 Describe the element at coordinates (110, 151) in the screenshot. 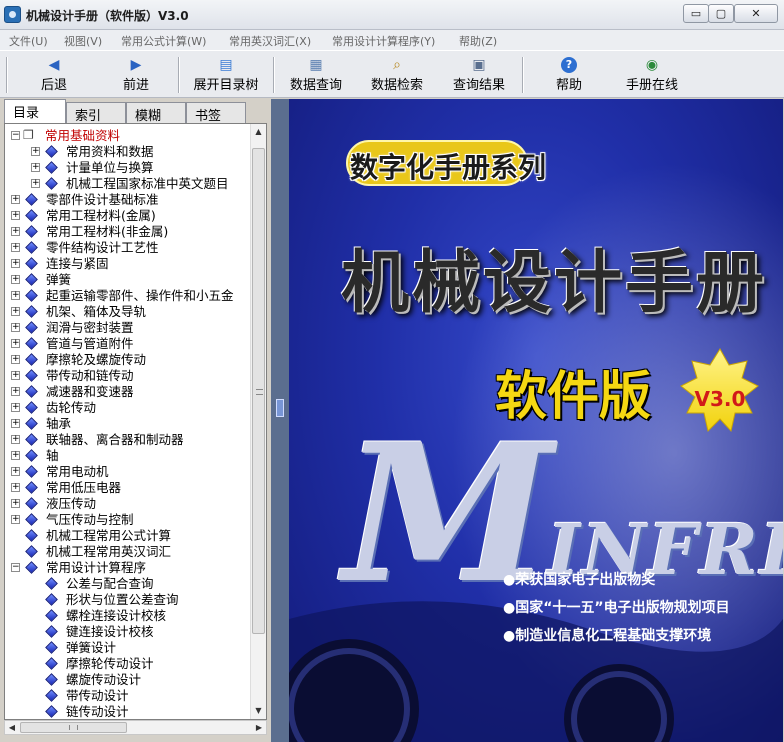

I see `tree-item-label: 常用资料和数据` at that location.